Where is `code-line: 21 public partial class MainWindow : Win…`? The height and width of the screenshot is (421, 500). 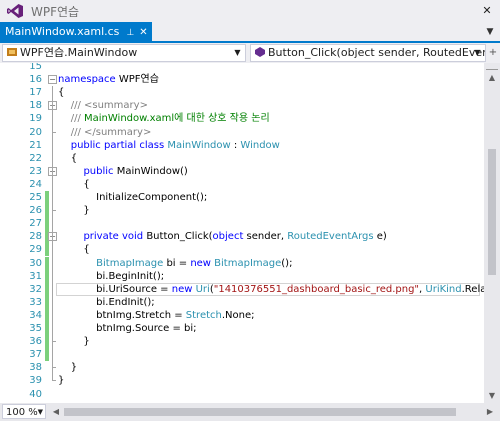
code-line: 21 public partial class MainWindow : Win… is located at coordinates (242, 145).